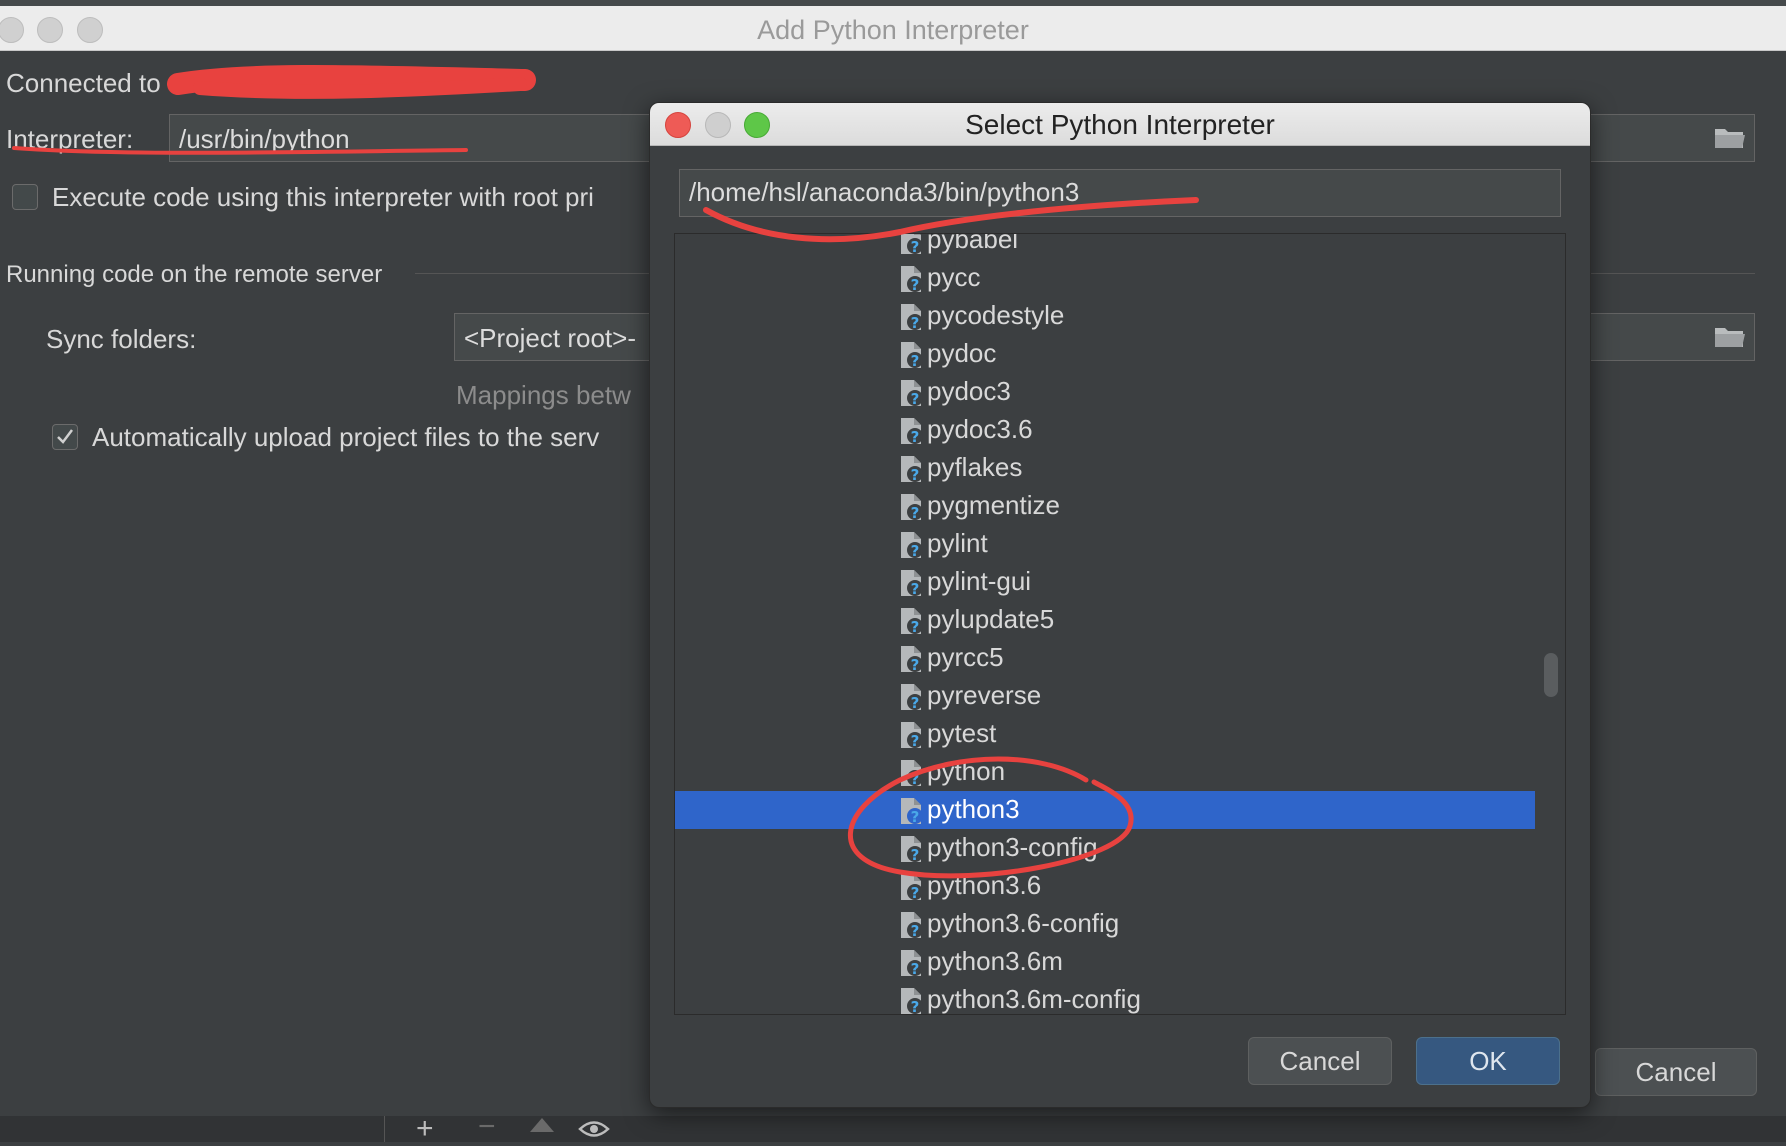  What do you see at coordinates (1488, 1061) in the screenshot?
I see `ok-button: OK` at bounding box center [1488, 1061].